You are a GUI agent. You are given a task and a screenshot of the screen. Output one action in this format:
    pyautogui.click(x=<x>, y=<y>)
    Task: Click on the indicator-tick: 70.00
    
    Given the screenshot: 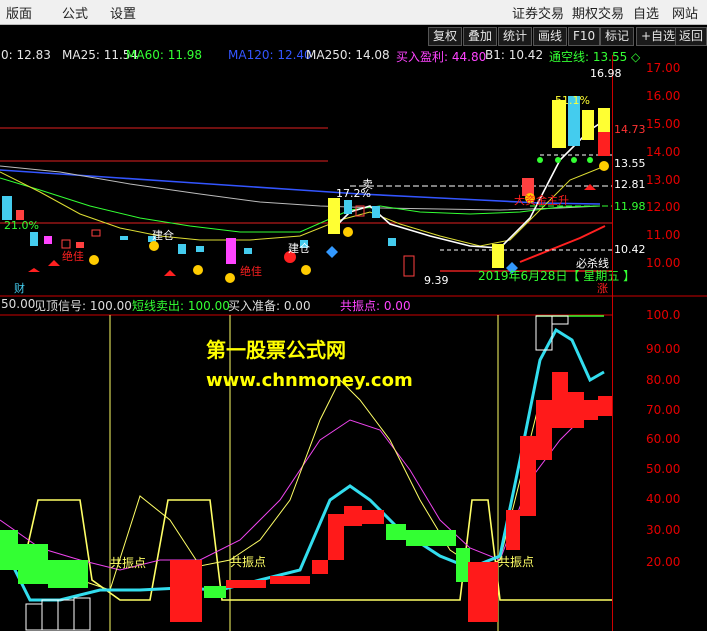 What is the action you would take?
    pyautogui.click(x=663, y=410)
    